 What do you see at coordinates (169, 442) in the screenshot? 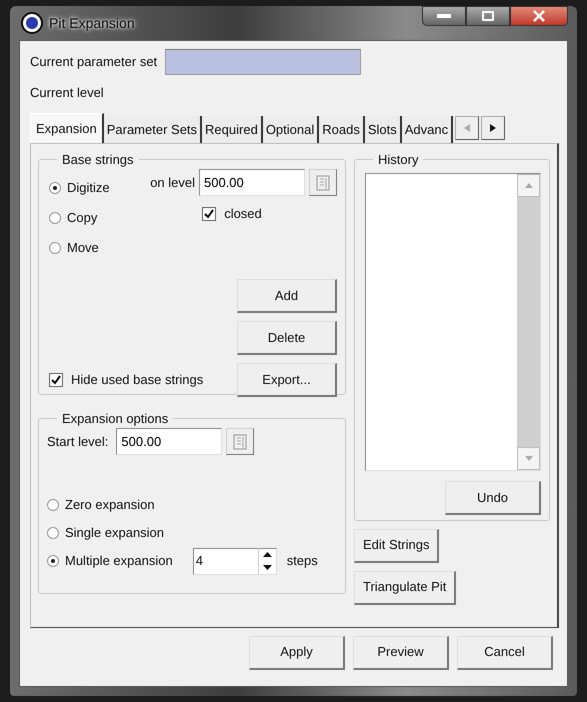
I see `start-level-field: 500.00` at bounding box center [169, 442].